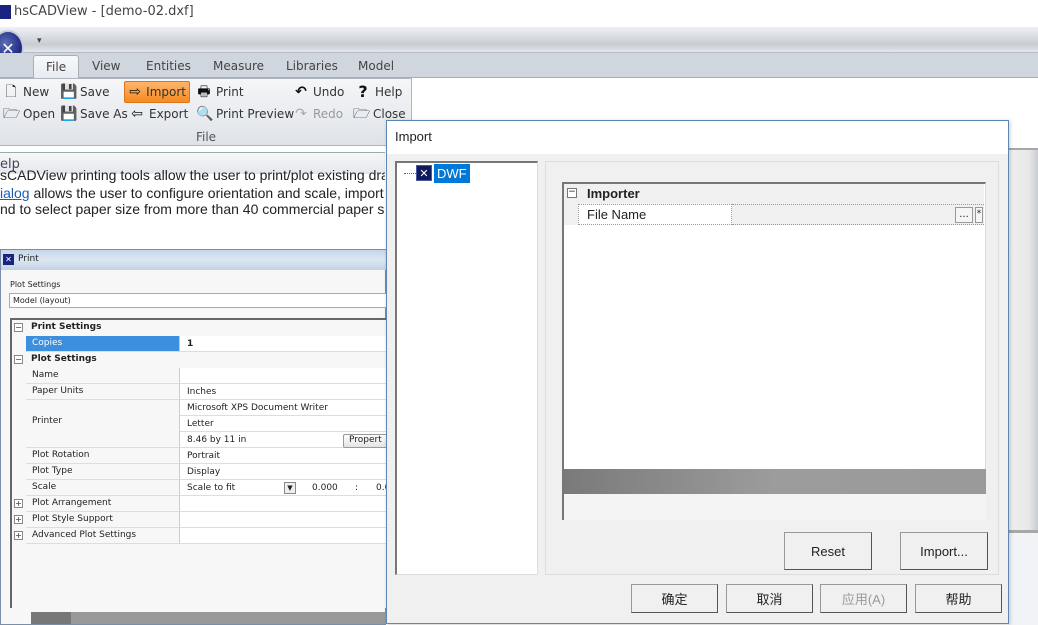 The height and width of the screenshot is (625, 1038). What do you see at coordinates (858, 214) in the screenshot?
I see `file-name-input: ... *` at bounding box center [858, 214].